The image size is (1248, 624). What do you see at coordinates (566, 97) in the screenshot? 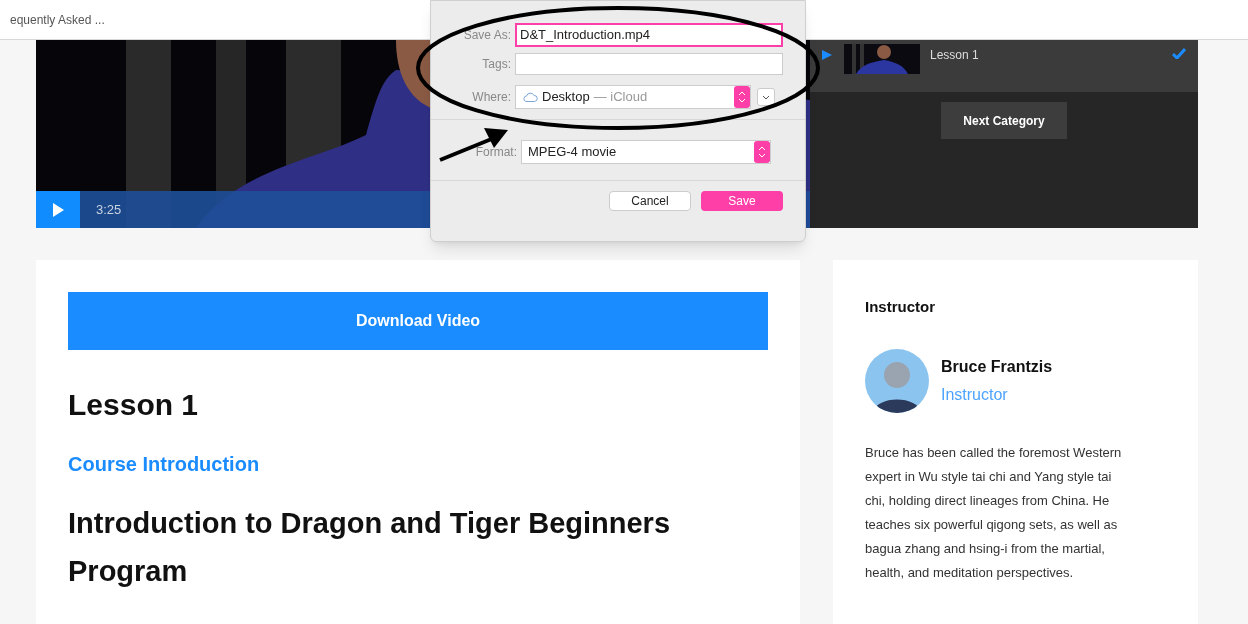
I see `location-value: Desktop` at bounding box center [566, 97].